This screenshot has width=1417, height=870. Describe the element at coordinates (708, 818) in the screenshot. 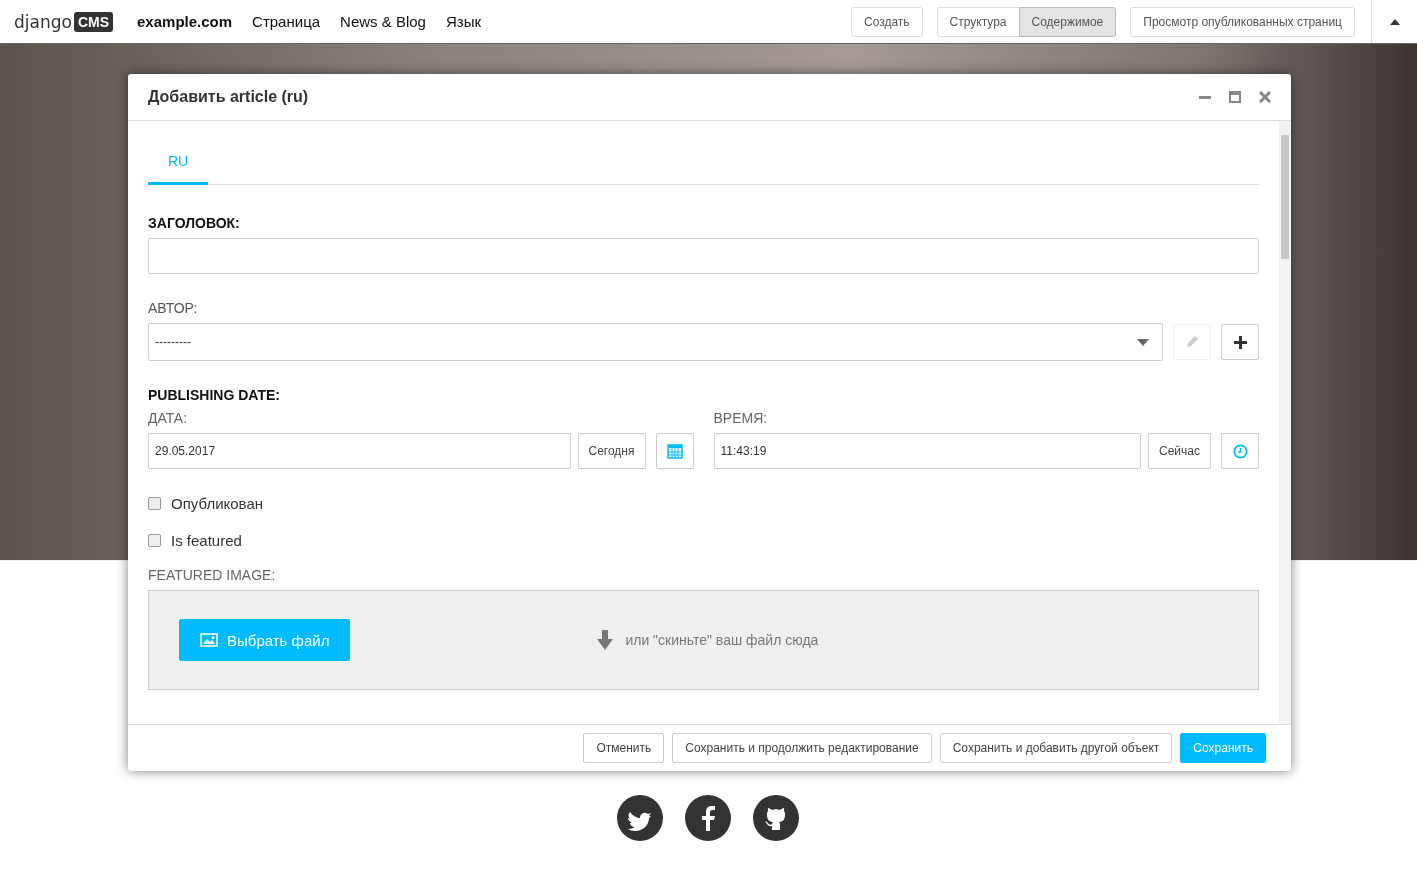

I see `facebook-icon` at that location.